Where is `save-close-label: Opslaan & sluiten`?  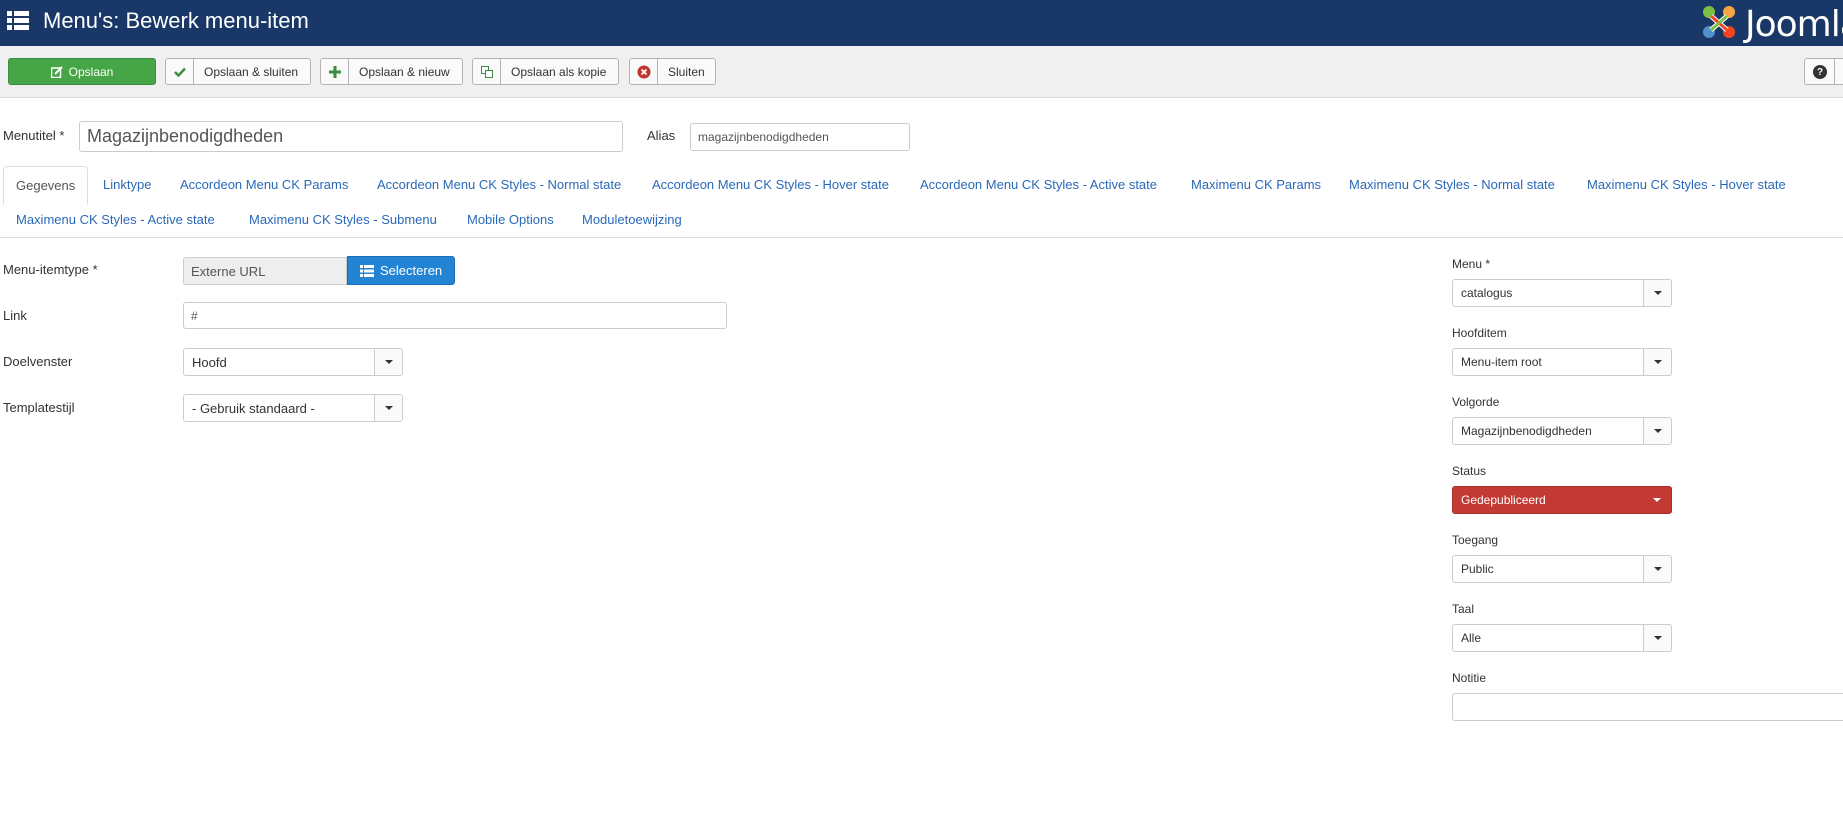
save-close-label: Opslaan & sluiten is located at coordinates (251, 71).